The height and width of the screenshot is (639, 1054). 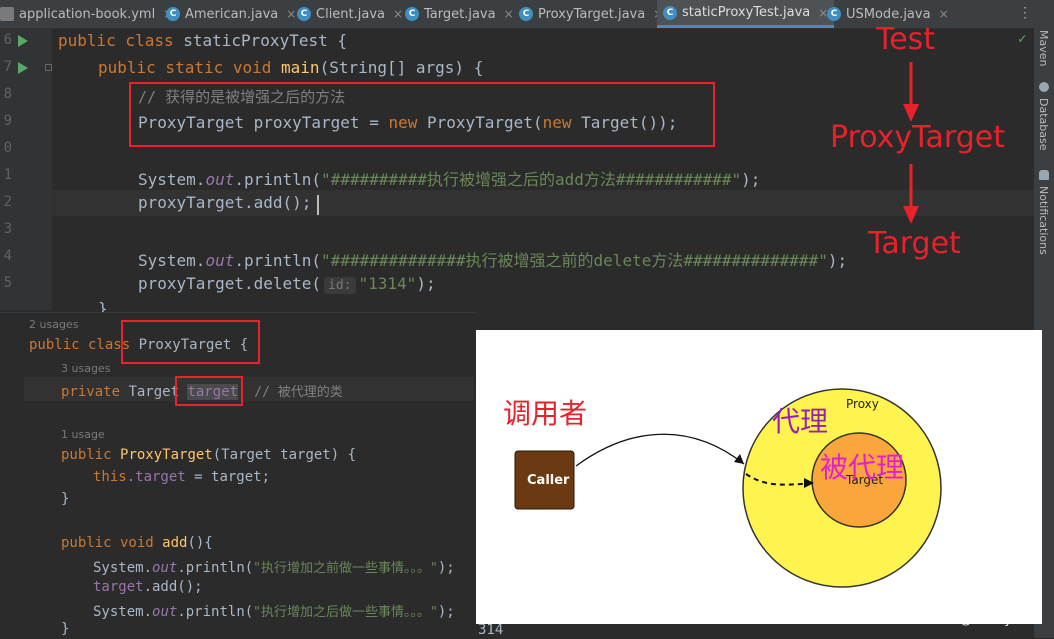 I want to click on database-tool-button: Database, so click(x=1043, y=124).